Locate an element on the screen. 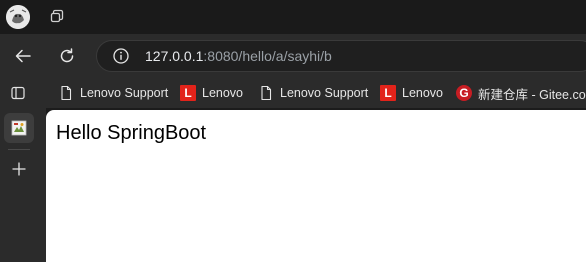  url-path: :8080/hello/a/sayhi/b is located at coordinates (267, 56).